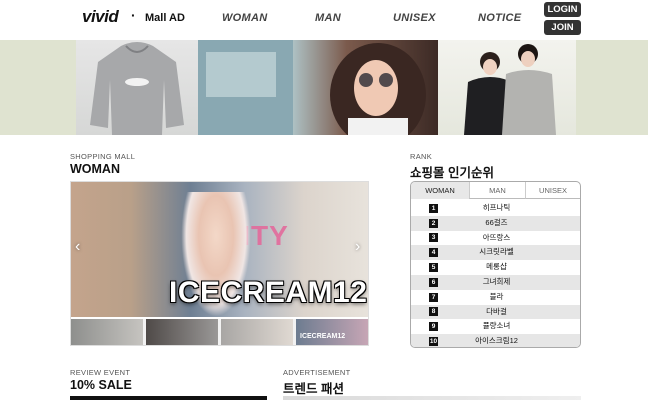 The image size is (648, 400). What do you see at coordinates (562, 9) in the screenshot?
I see `login-button: LOGIN` at bounding box center [562, 9].